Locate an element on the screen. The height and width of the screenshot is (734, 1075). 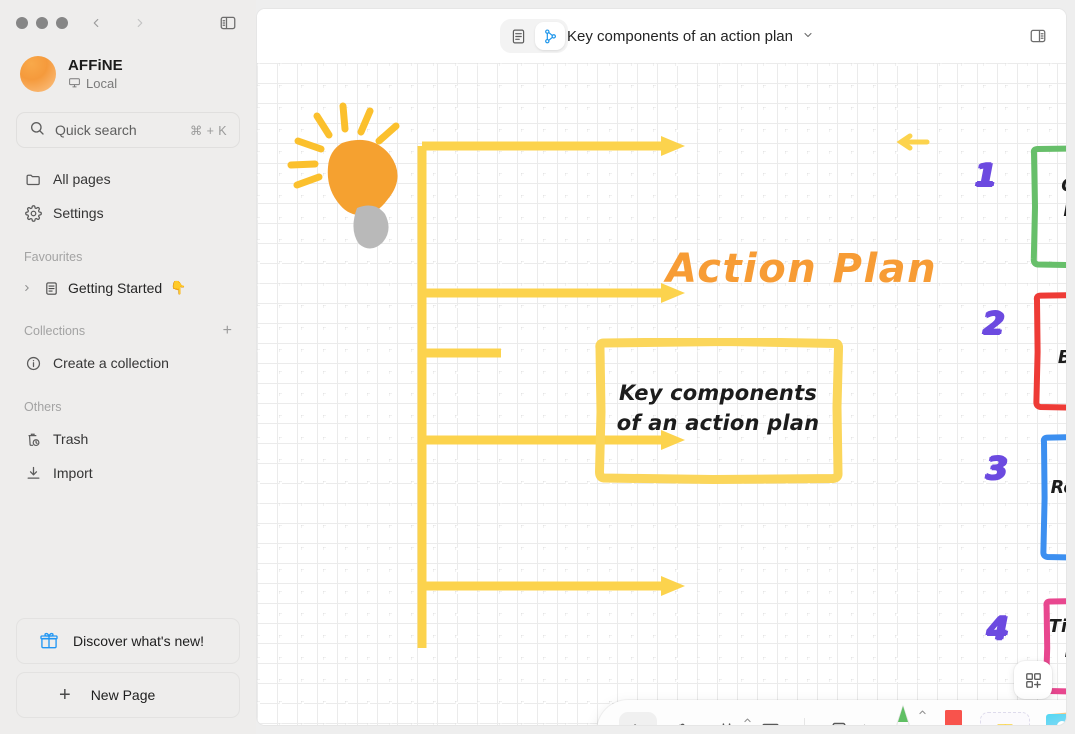
sidebar-item-label: All pages is located at coordinates (82, 179).